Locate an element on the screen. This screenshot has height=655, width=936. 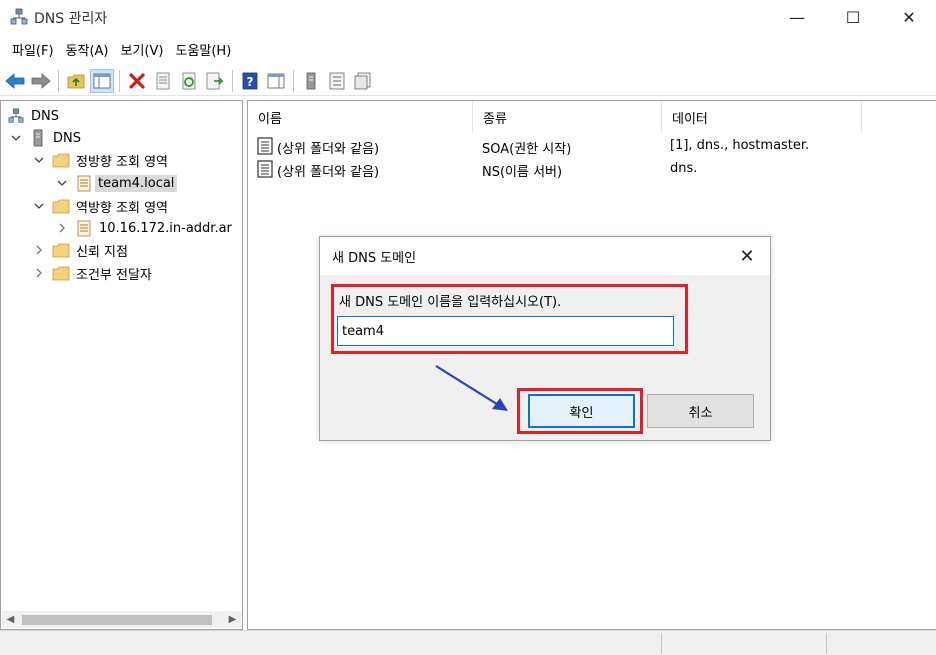
menu-action: 동작(A) is located at coordinates (87, 49).